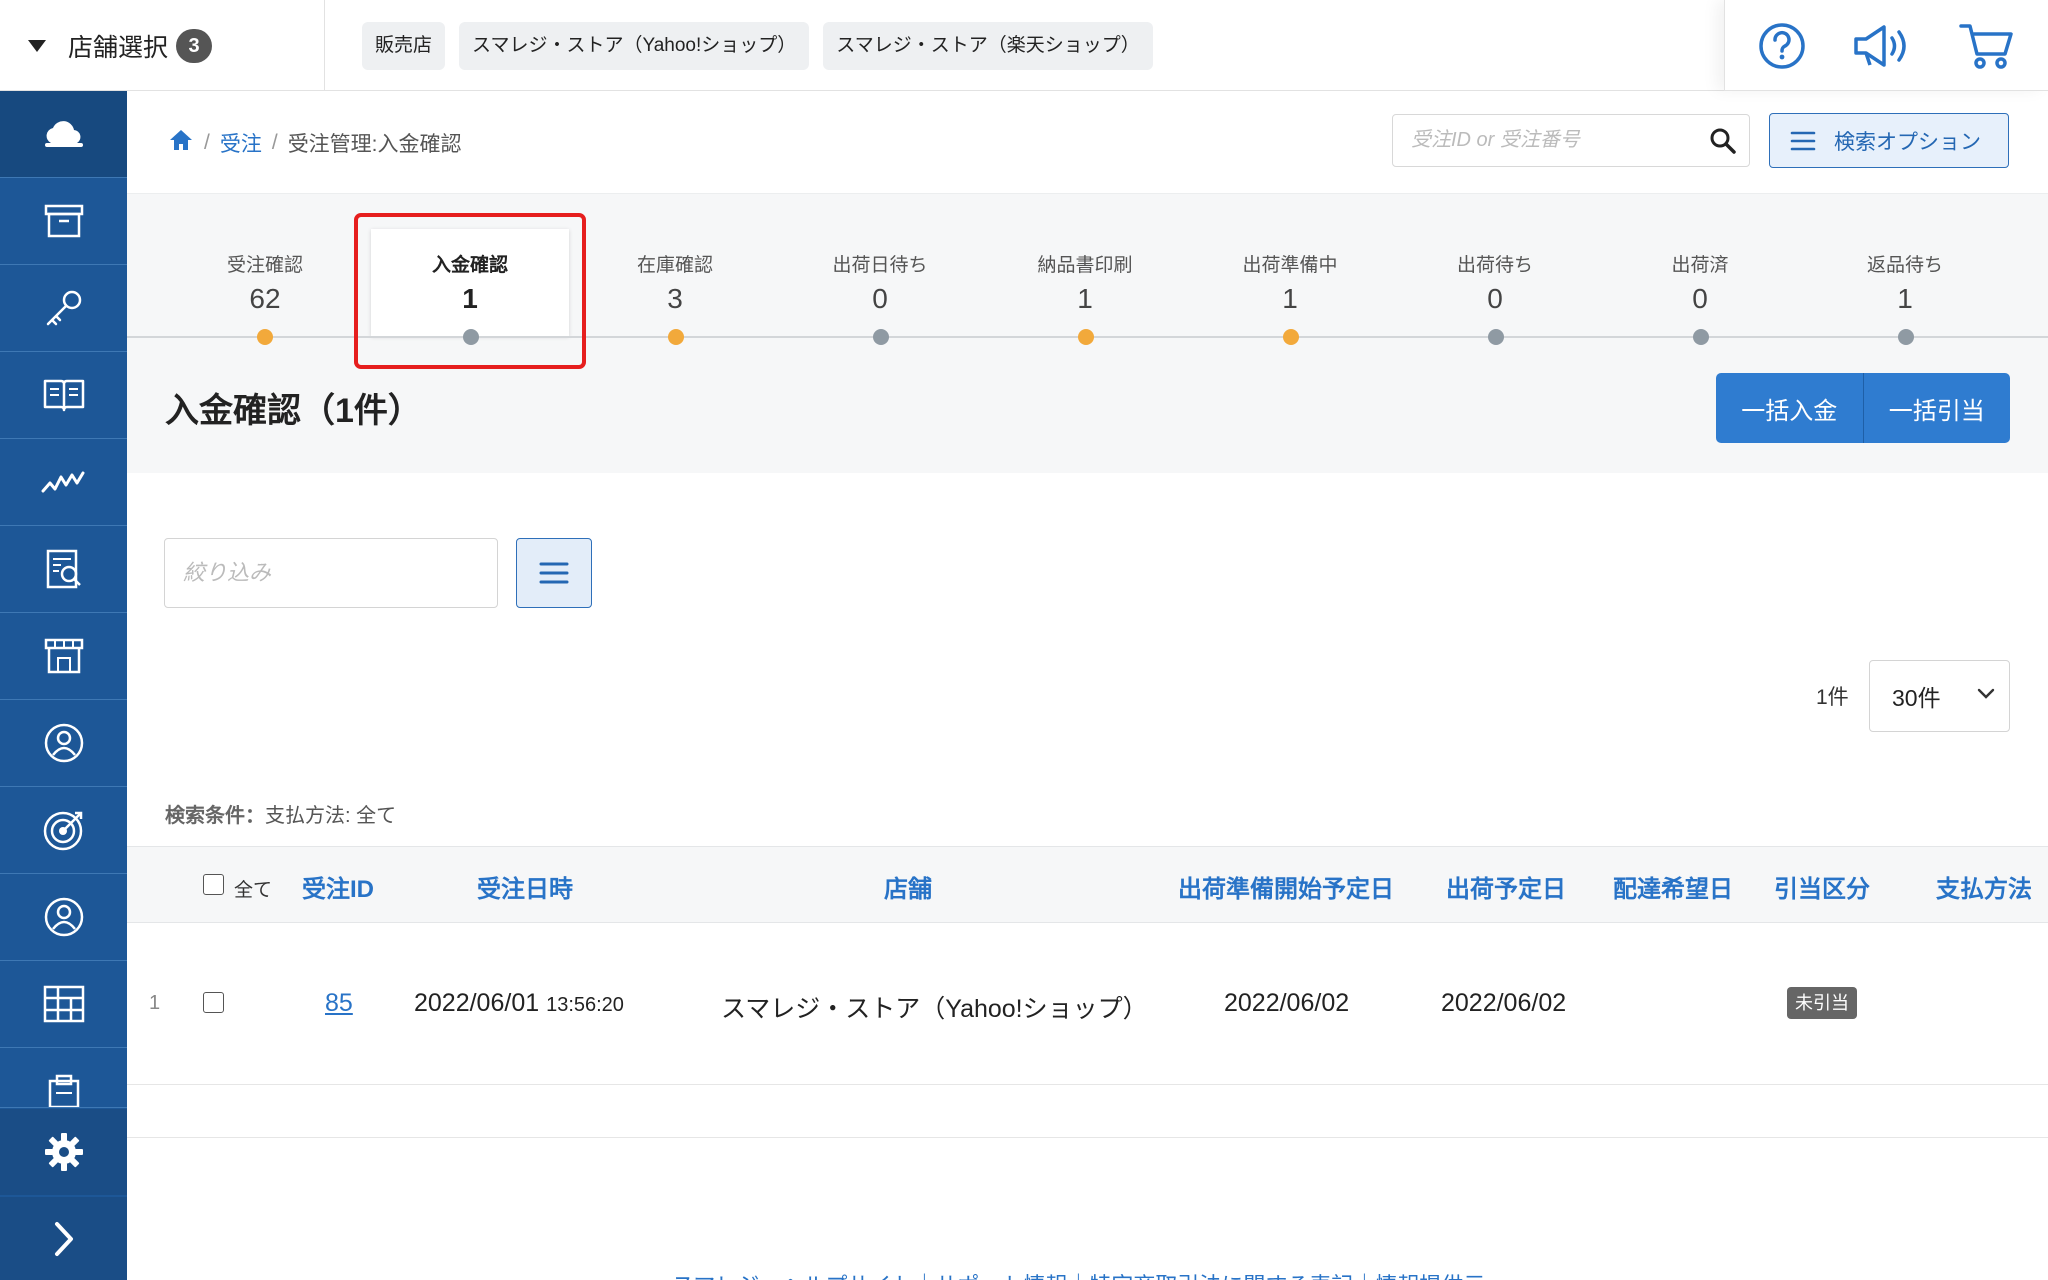  What do you see at coordinates (519, 1003) in the screenshot?
I see `order-date: 2022/06/01 13:56:20` at bounding box center [519, 1003].